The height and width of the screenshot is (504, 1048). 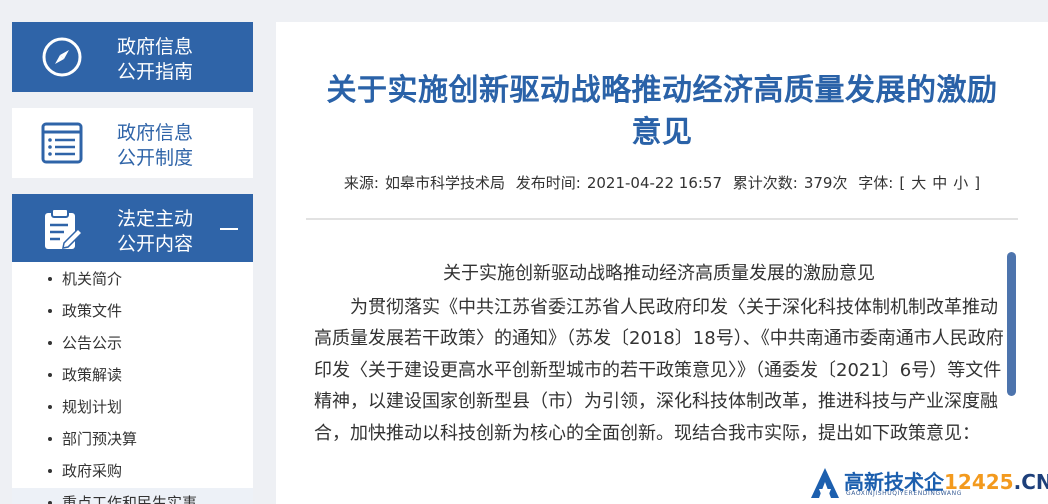 I want to click on sidebar-block-guide-line1: 政府信息, so click(x=155, y=47).